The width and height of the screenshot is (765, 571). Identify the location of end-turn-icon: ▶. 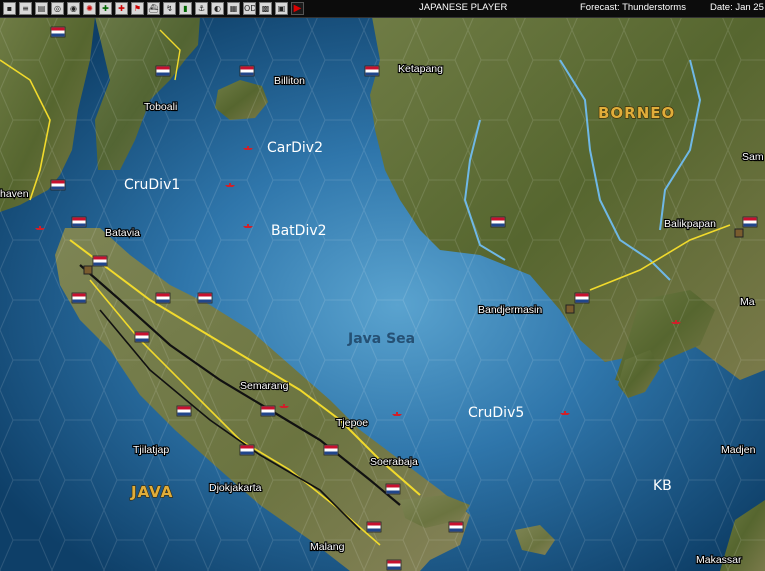
(297, 8).